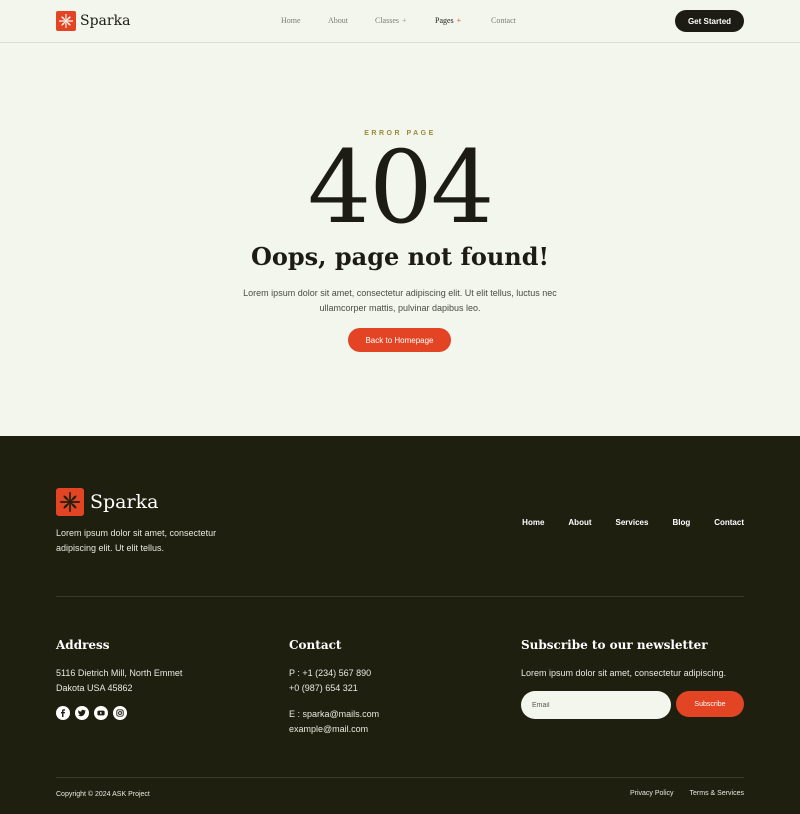 The height and width of the screenshot is (814, 800). I want to click on copyright-text: Copyright © 2024 ASK Project, so click(103, 794).